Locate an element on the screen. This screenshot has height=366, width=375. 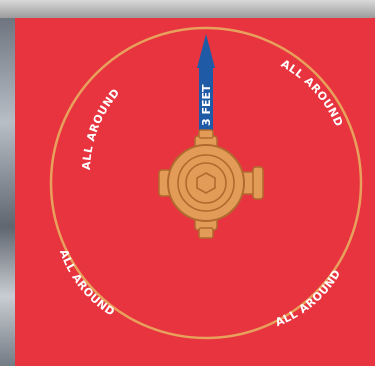
ring-label-bottom-right: ALL AROUND is located at coordinates (308, 298).